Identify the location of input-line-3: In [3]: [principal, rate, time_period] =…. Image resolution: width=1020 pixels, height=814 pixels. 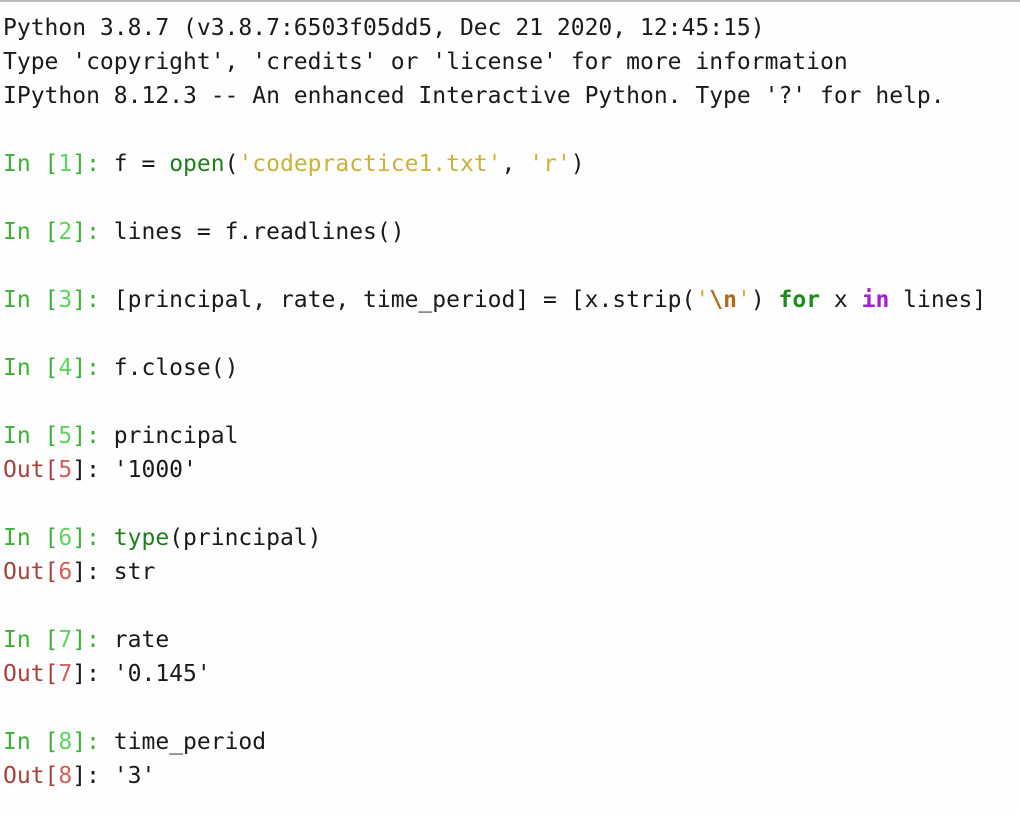
(495, 300).